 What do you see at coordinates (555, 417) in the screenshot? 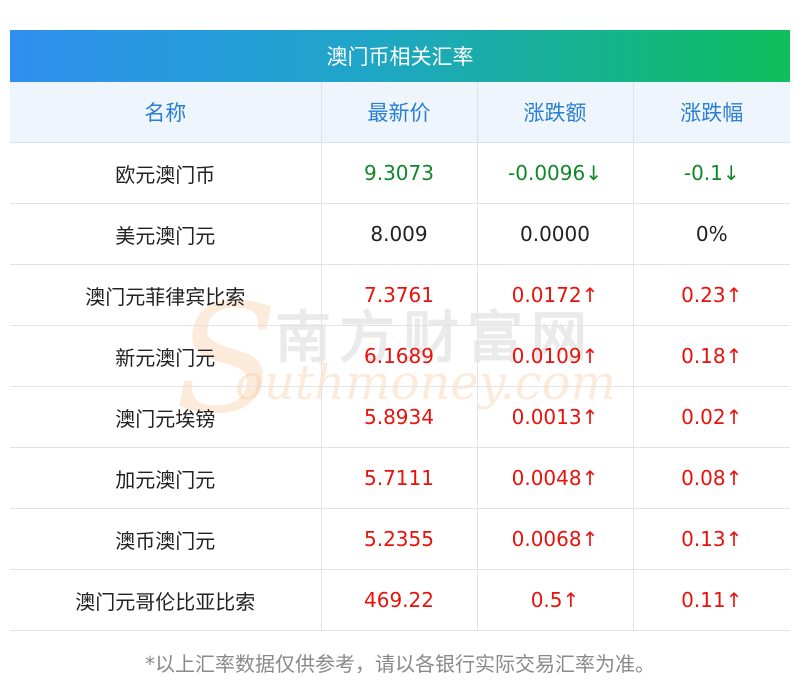
I see `price-change: 0.0013↑` at bounding box center [555, 417].